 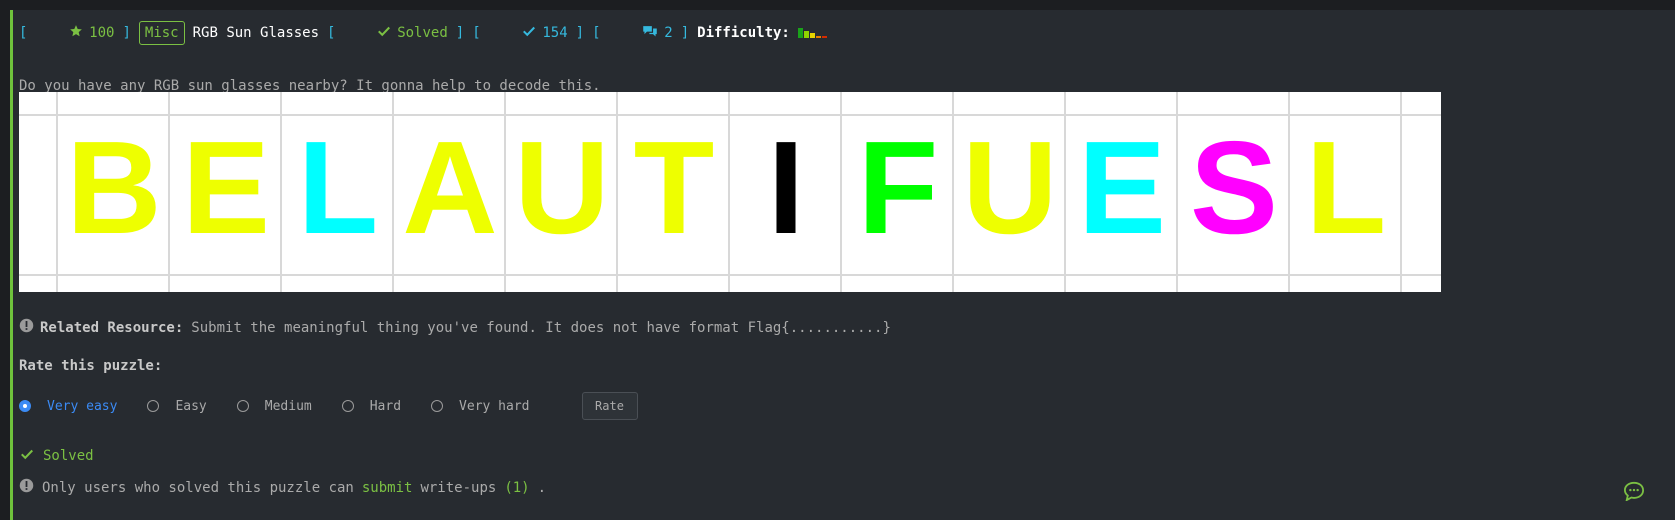 I want to click on comments-bracket-open: [, so click(x=596, y=33).